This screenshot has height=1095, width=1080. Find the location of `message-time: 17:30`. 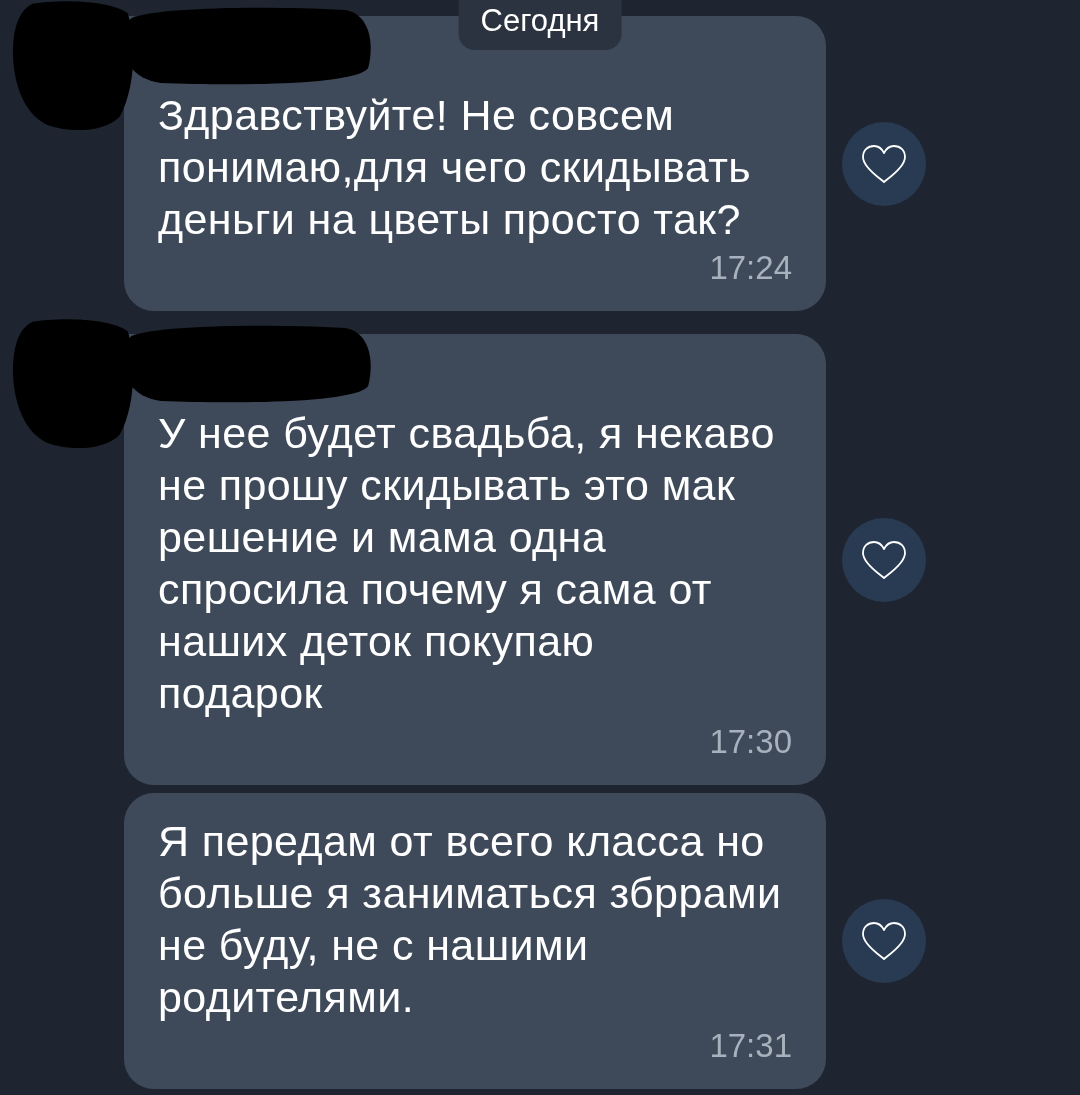

message-time: 17:30 is located at coordinates (750, 742).